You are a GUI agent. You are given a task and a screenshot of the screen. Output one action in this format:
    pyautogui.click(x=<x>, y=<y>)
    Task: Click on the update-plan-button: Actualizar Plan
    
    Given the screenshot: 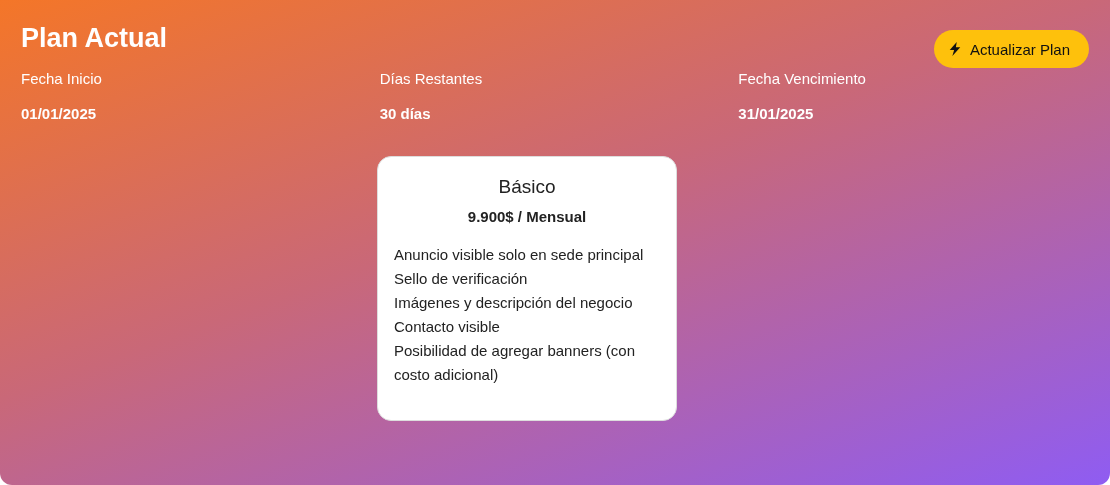 What is the action you would take?
    pyautogui.click(x=1011, y=49)
    